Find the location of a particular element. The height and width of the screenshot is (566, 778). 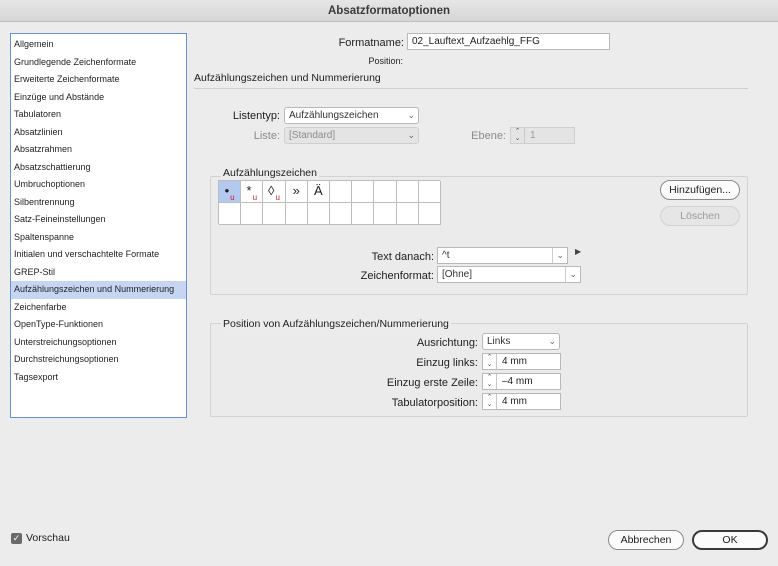

indent-first-stepper: ⌃ ⌄ –4 mm is located at coordinates (521, 381).